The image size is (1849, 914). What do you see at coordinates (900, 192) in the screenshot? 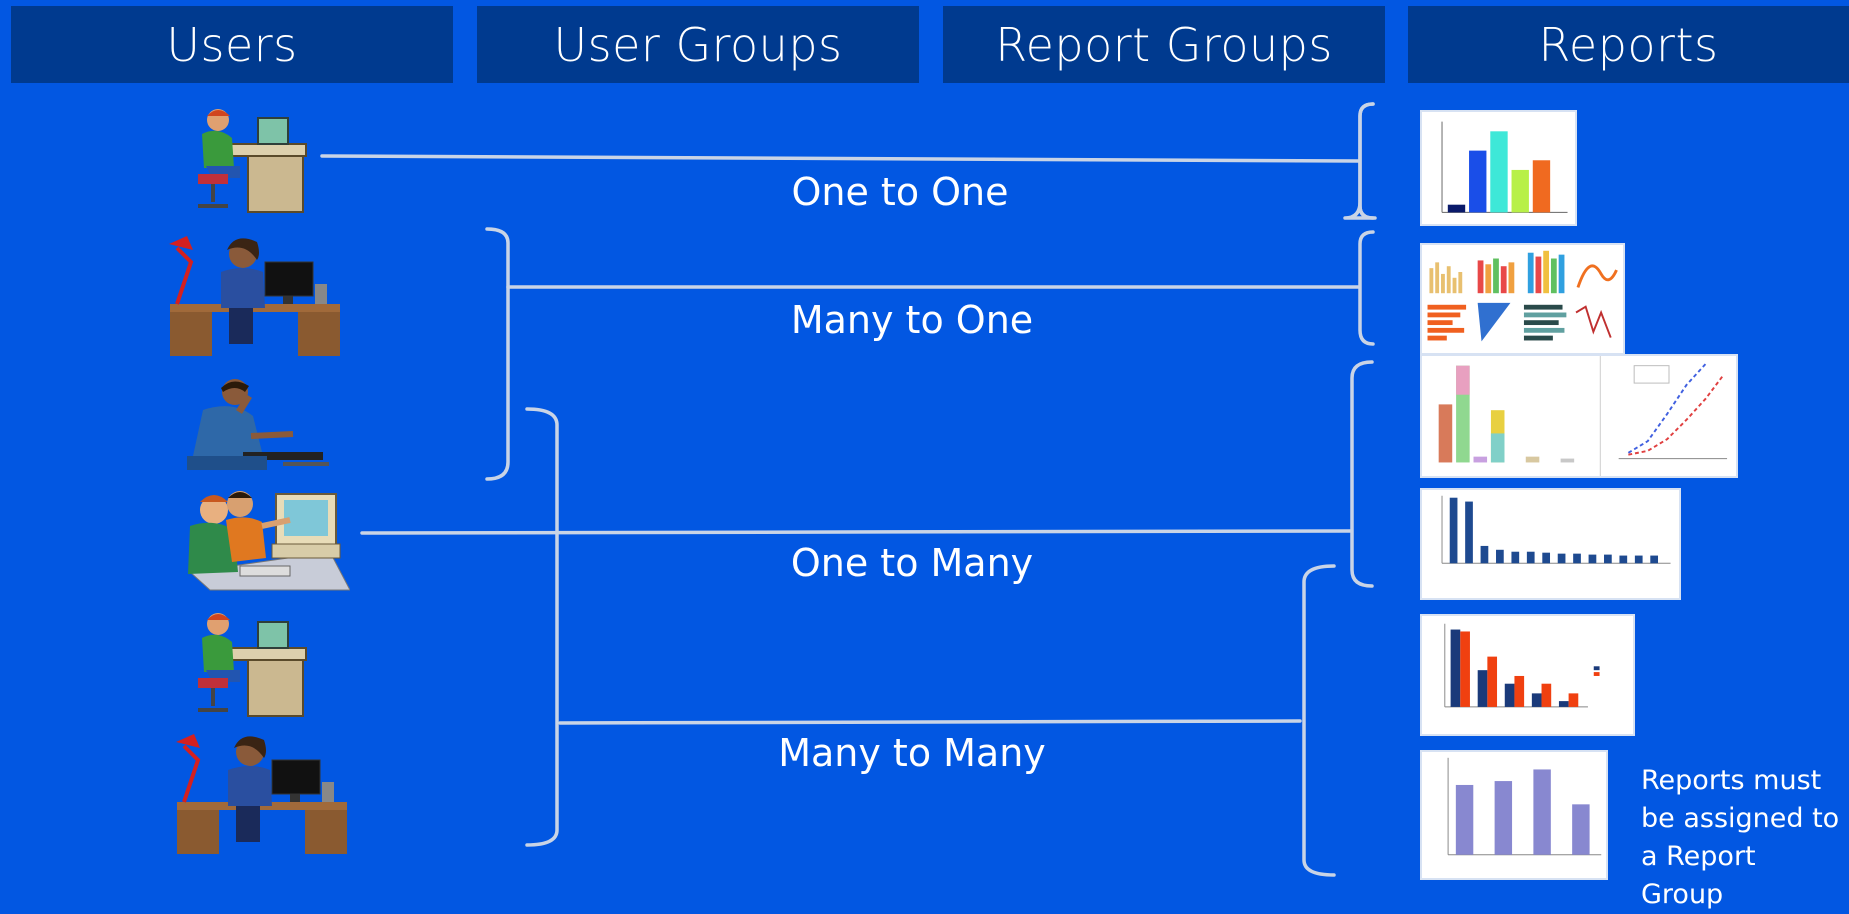
I see `relation-one-to-one: One to One` at bounding box center [900, 192].